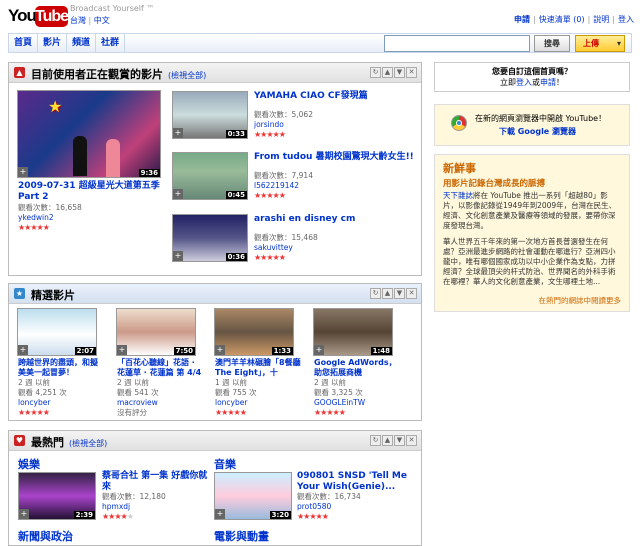  Describe the element at coordinates (24, 43) in the screenshot. I see `nav-home: 首頁` at that location.